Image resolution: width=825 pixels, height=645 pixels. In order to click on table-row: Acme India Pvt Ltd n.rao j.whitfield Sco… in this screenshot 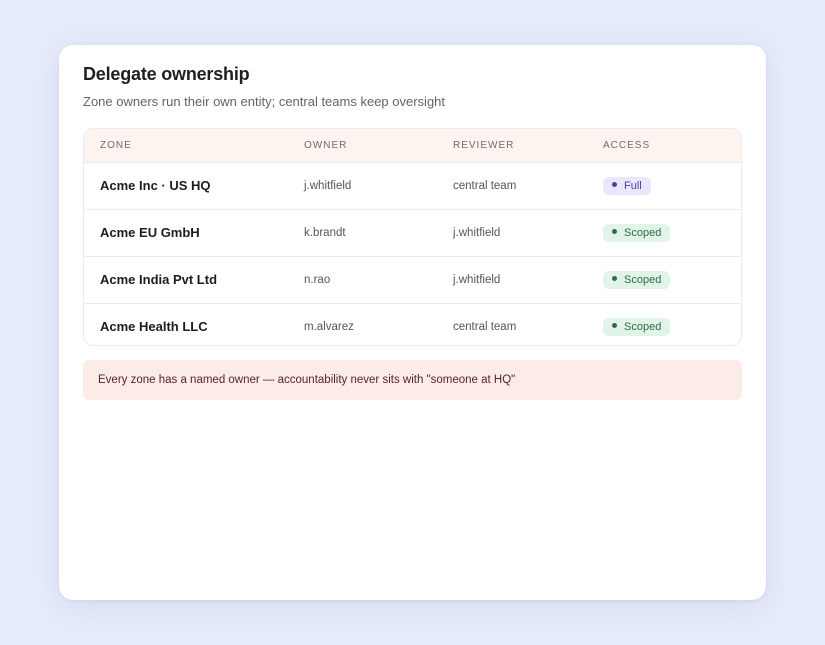, I will do `click(412, 280)`.